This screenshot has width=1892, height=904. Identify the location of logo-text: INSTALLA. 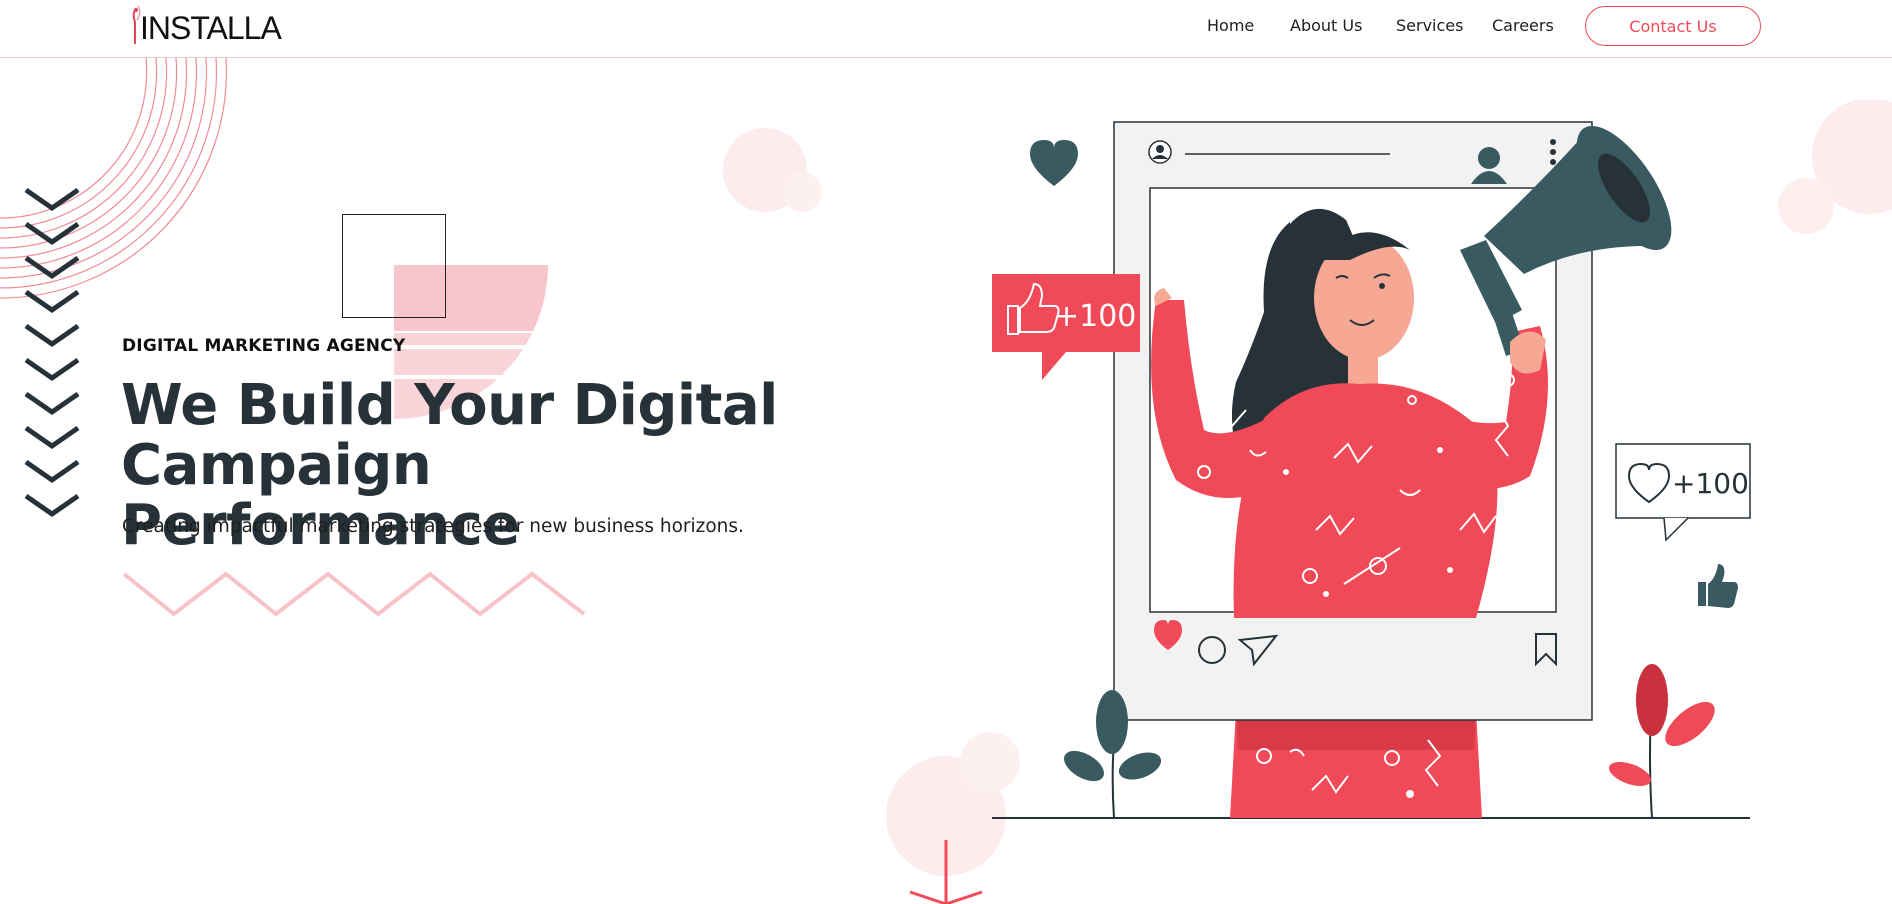
(211, 28).